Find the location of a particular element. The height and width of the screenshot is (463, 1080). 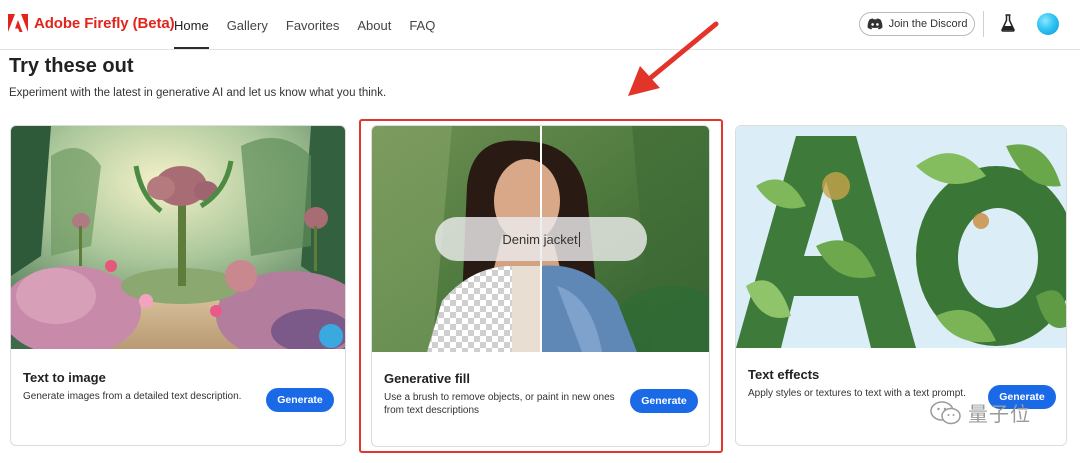

header-divider is located at coordinates (983, 24).